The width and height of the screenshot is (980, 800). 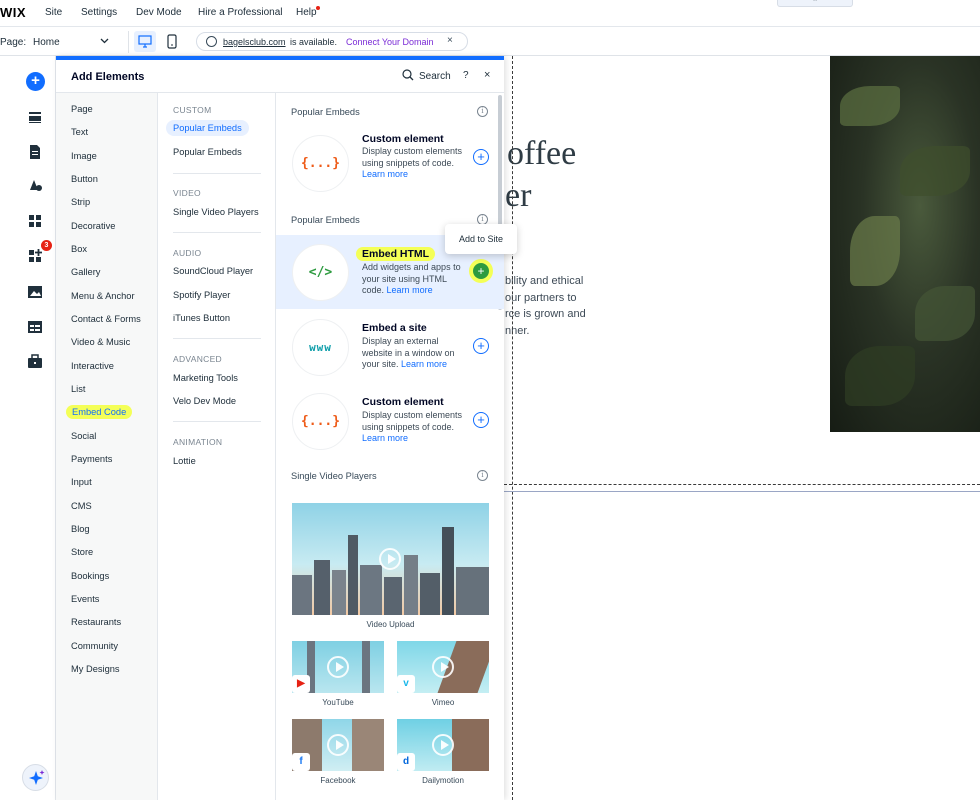 I want to click on menu-site: Site, so click(x=53, y=12).